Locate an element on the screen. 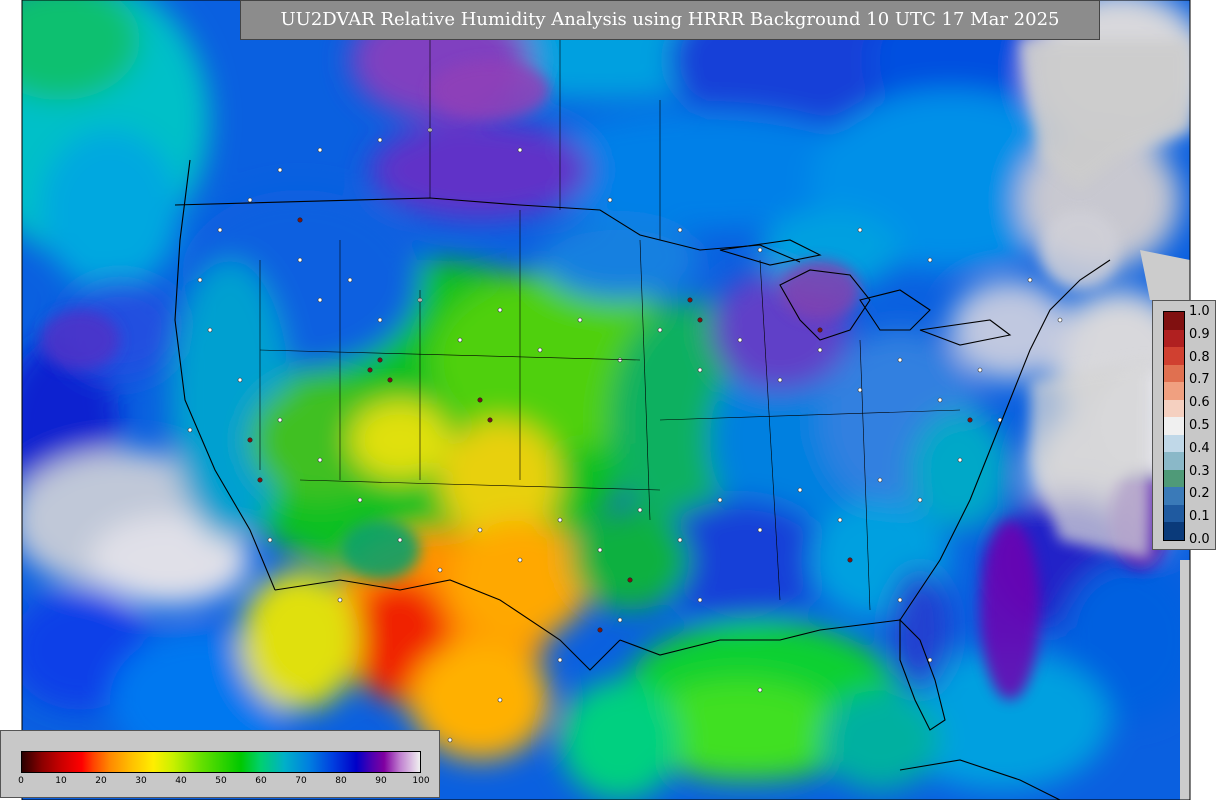 Image resolution: width=1216 pixels, height=800 pixels. obs-colorbar-tick: 0.4 is located at coordinates (1199, 448).